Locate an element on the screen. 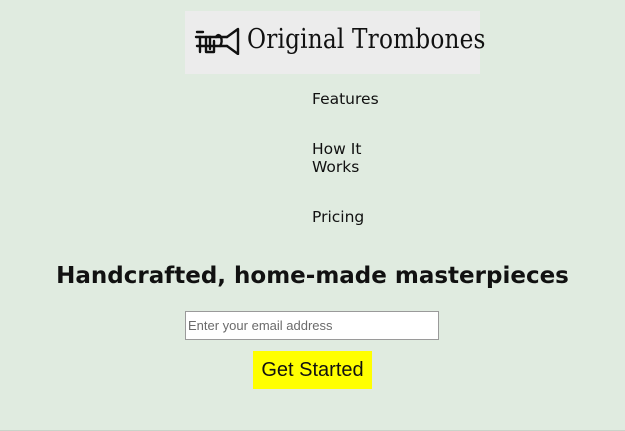 This screenshot has height=431, width=625. brand-logo: Original Trombones is located at coordinates (335, 42).